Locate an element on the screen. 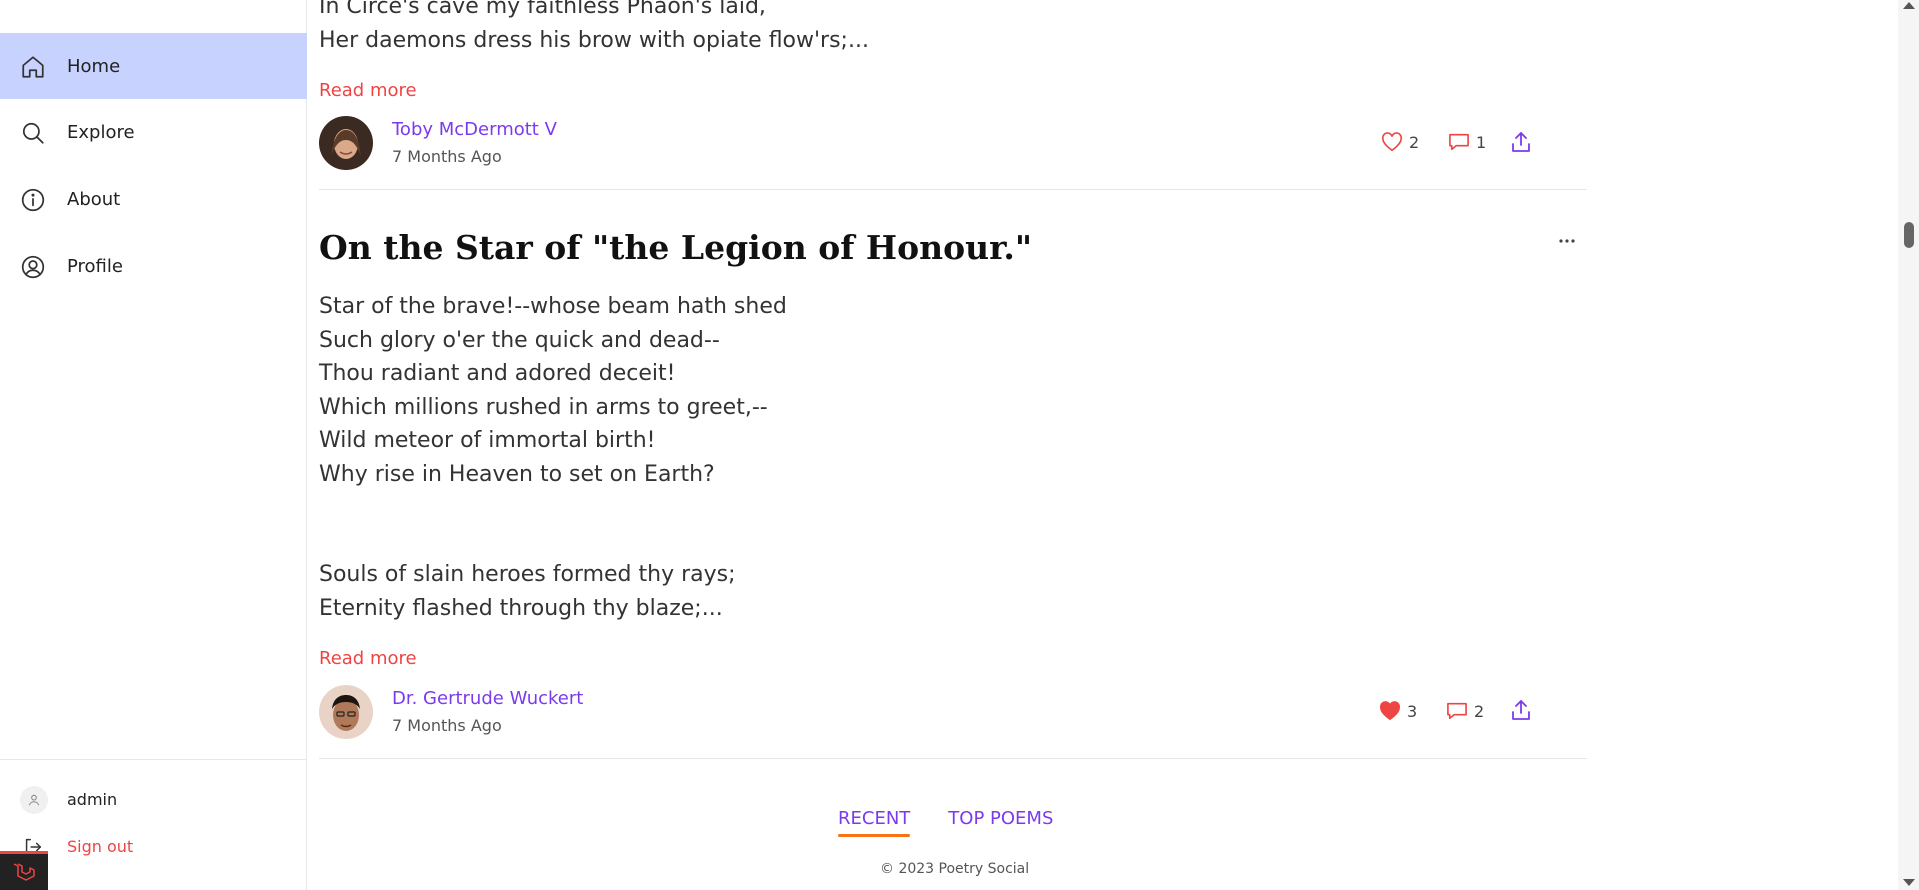  like-count: 2 is located at coordinates (1414, 142).